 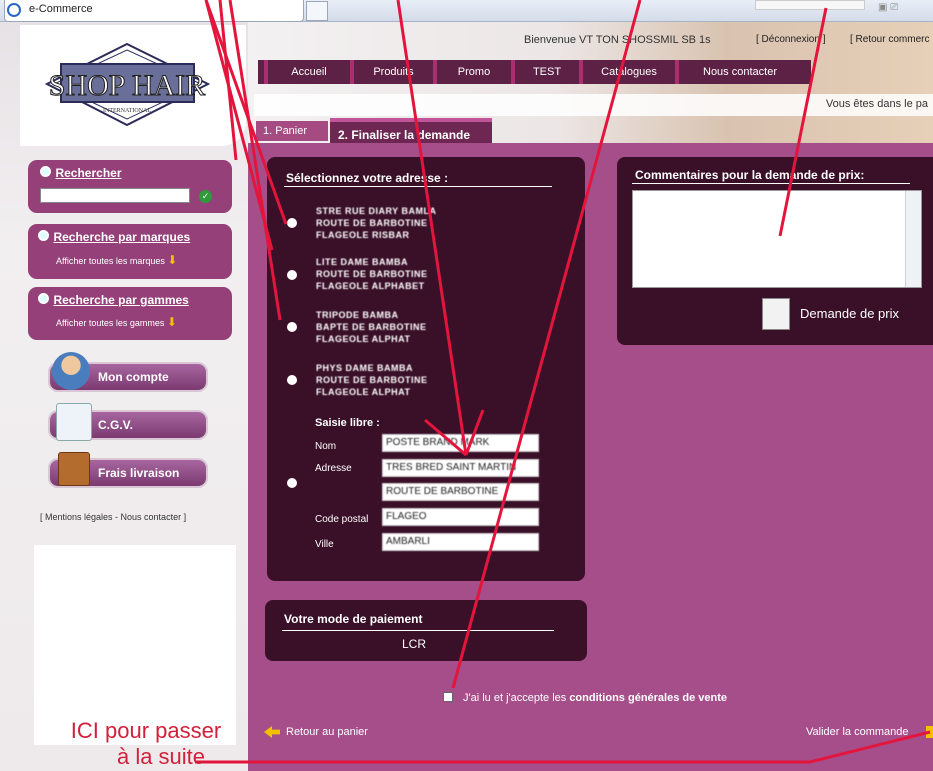 I want to click on annotation-text: ICI pour passer à la suite, so click(x=146, y=744).